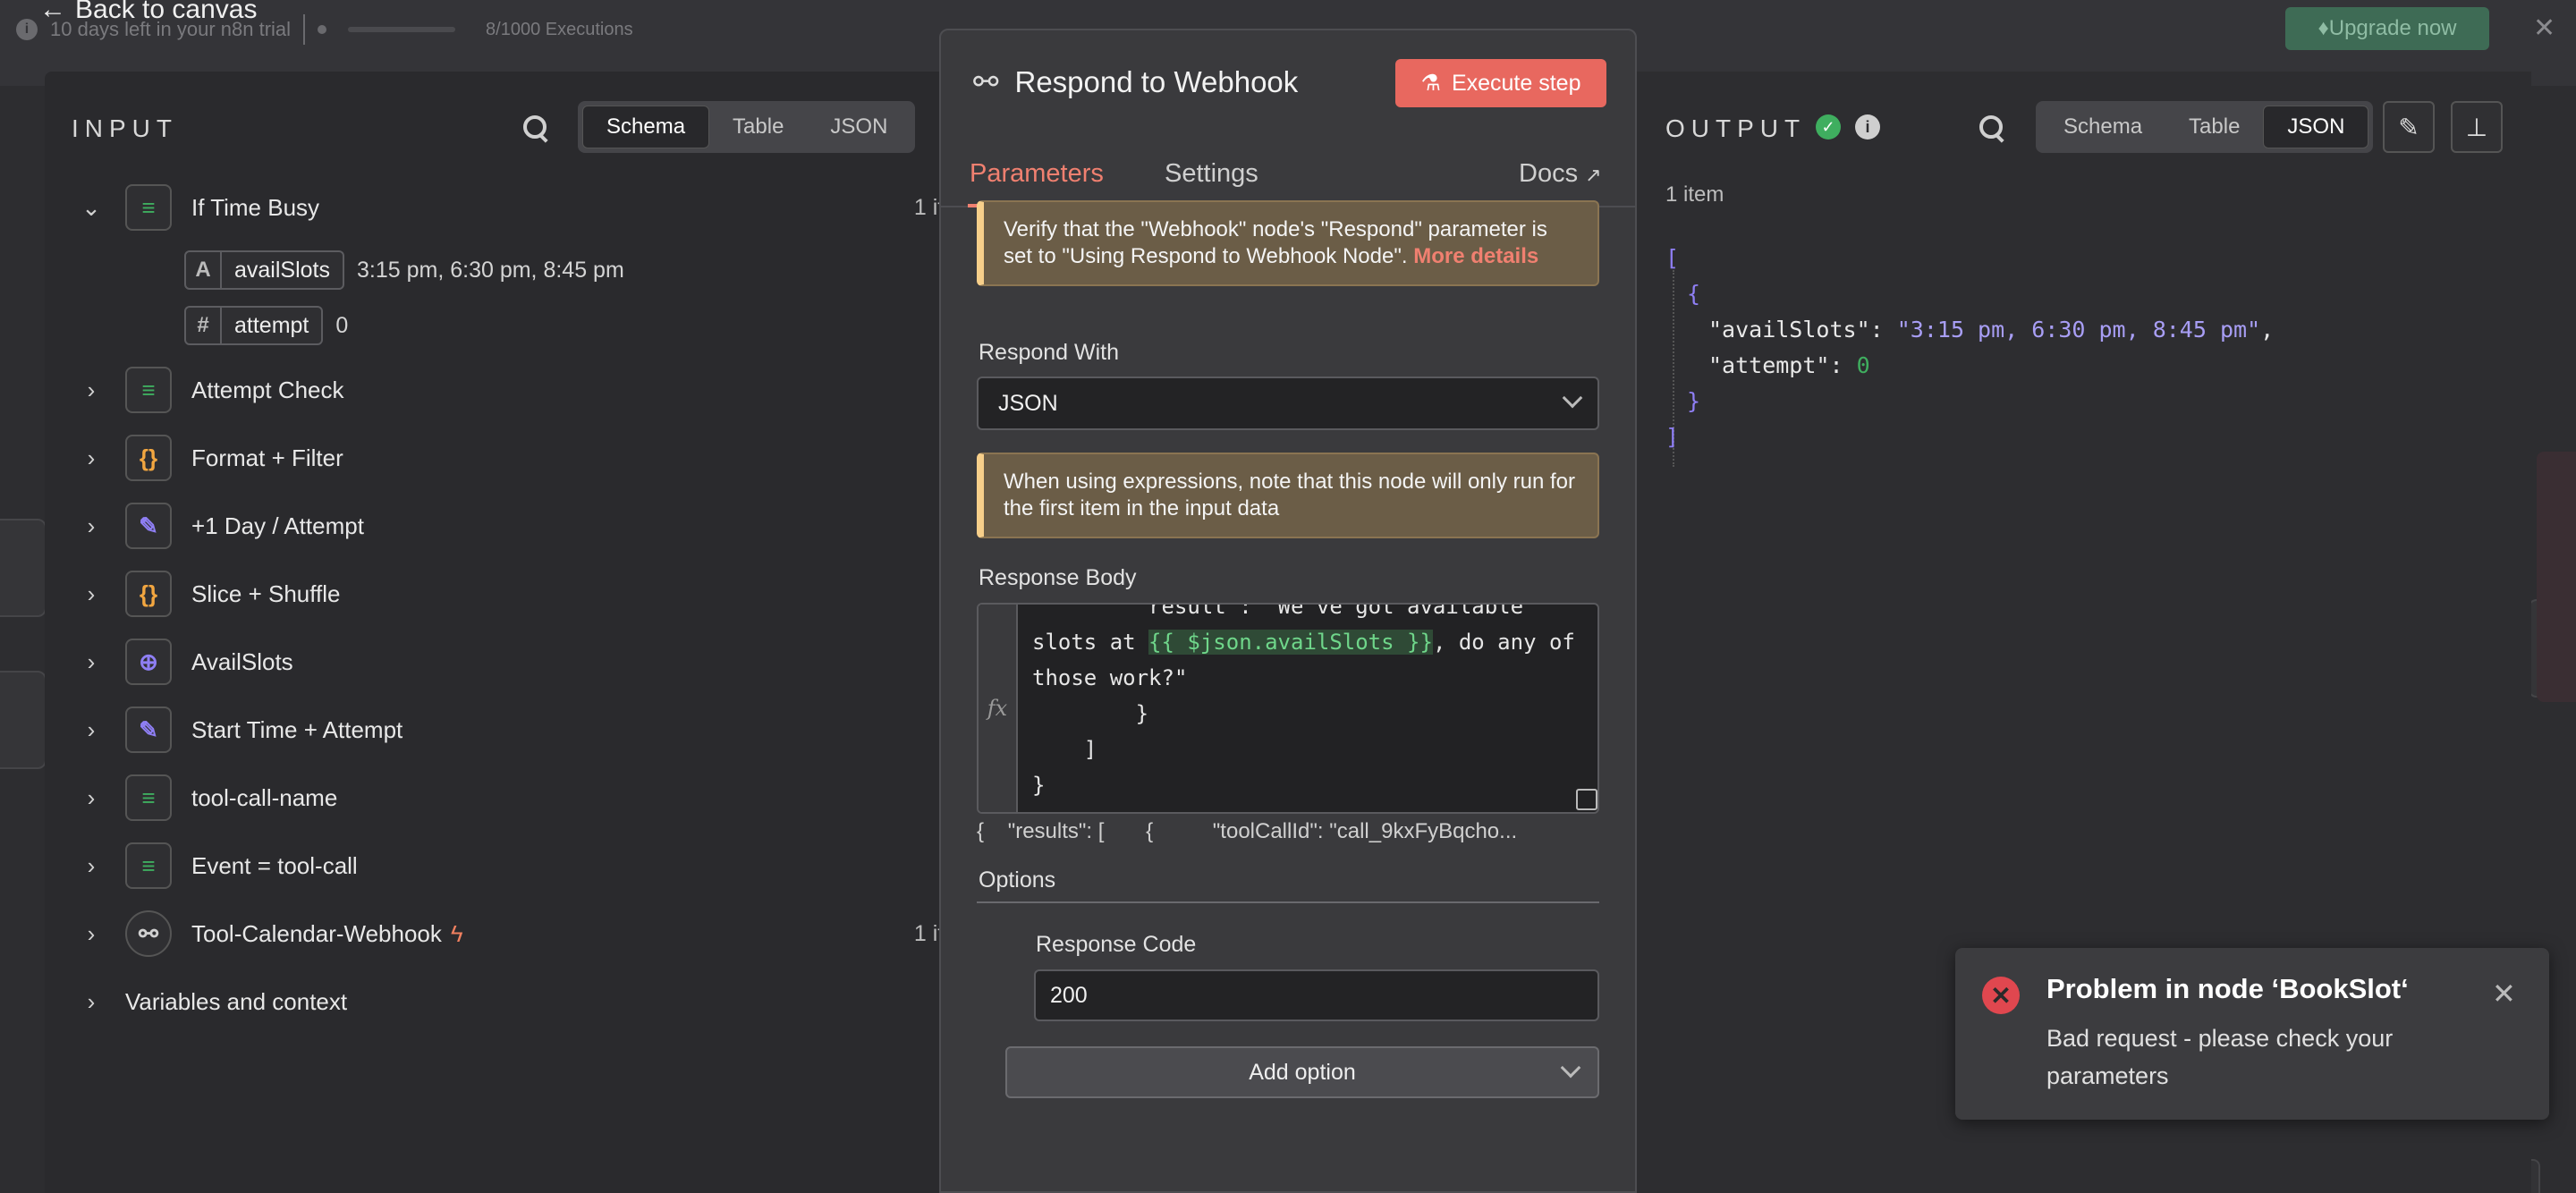  I want to click on response-body-label: Response Body, so click(1058, 578).